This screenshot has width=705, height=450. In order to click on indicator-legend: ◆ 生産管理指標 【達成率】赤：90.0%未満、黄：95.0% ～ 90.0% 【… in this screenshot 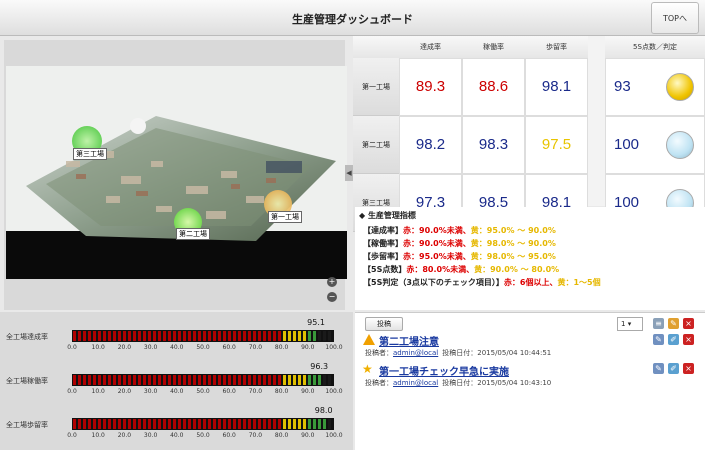, I will do `click(530, 258)`.